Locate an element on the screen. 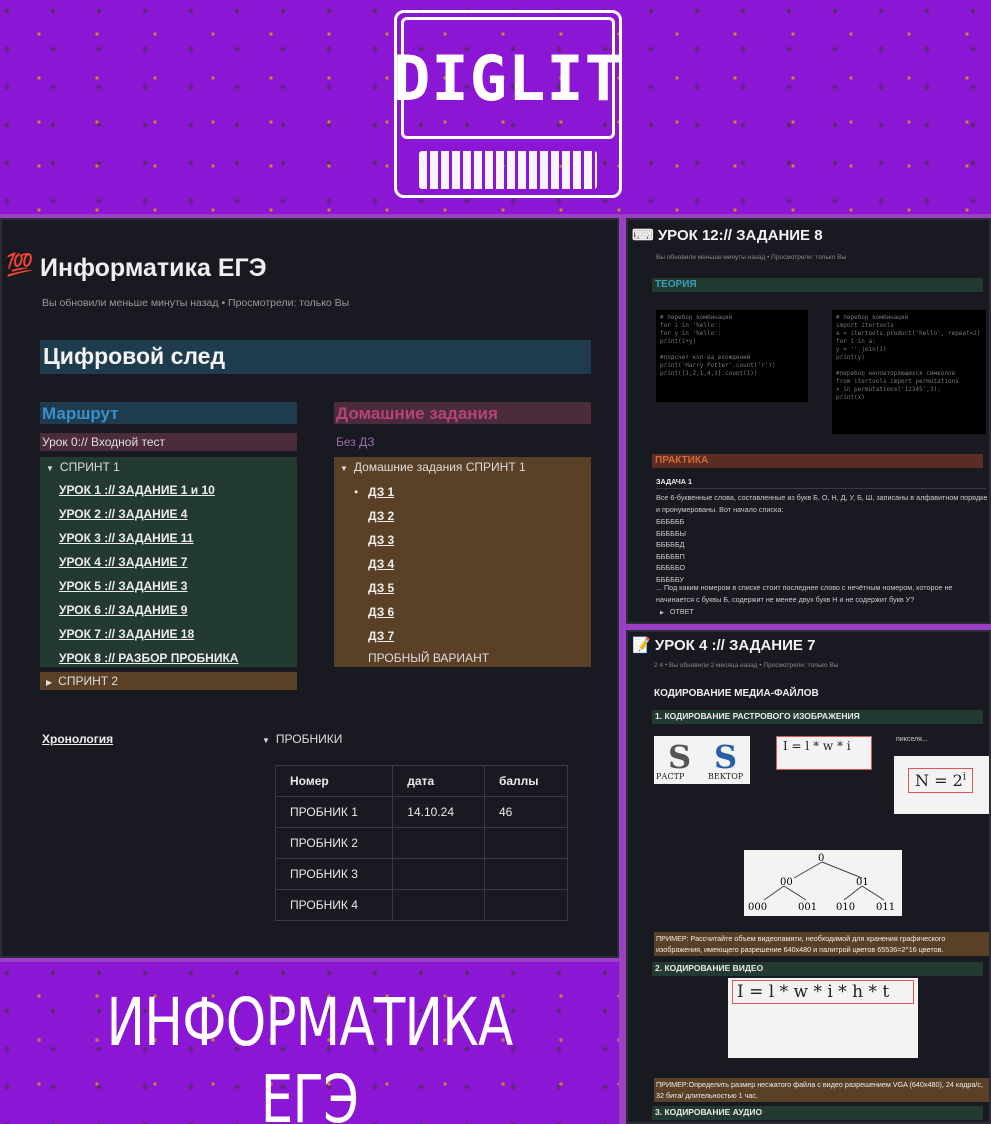 Image resolution: width=991 pixels, height=1124 pixels. table-header-row: Номер дата баллы is located at coordinates (421, 781).